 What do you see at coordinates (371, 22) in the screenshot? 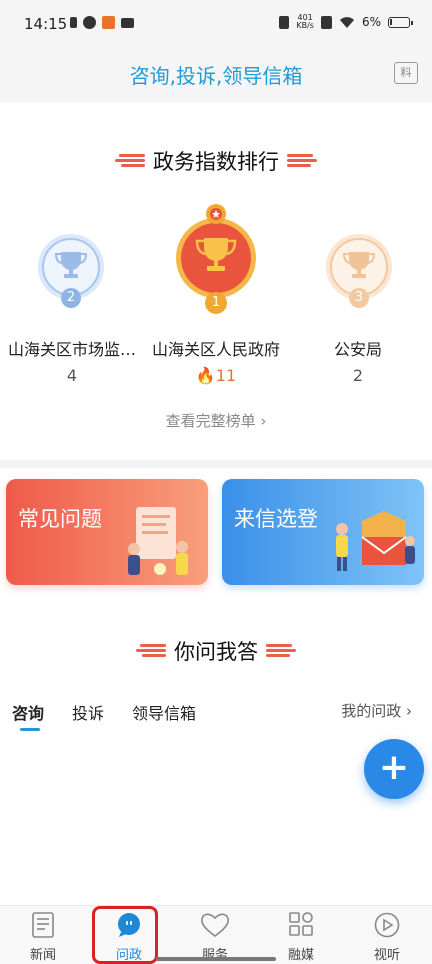
I see `battery-percent: 6%` at bounding box center [371, 22].